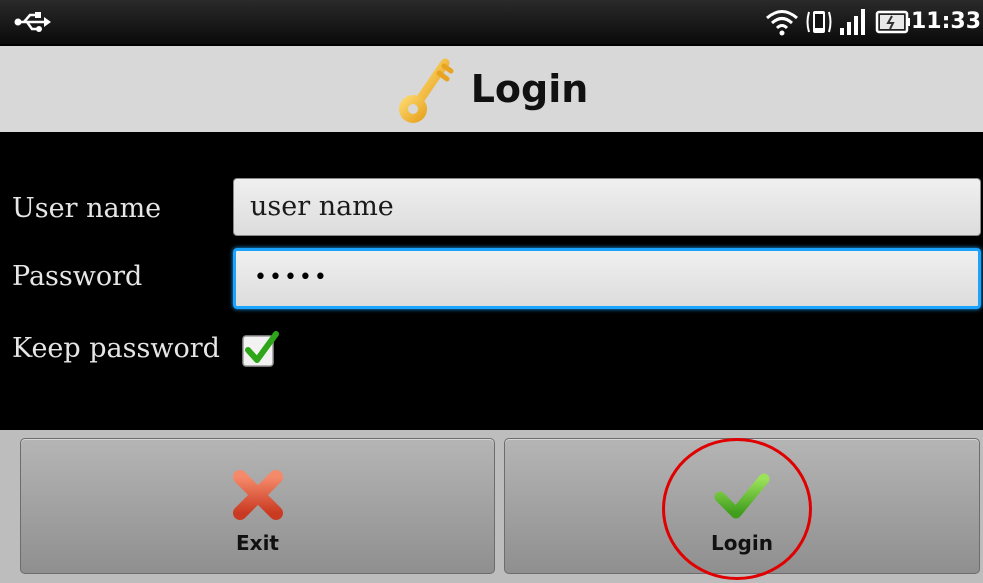 This screenshot has height=583, width=983. I want to click on close-icon, so click(257, 495).